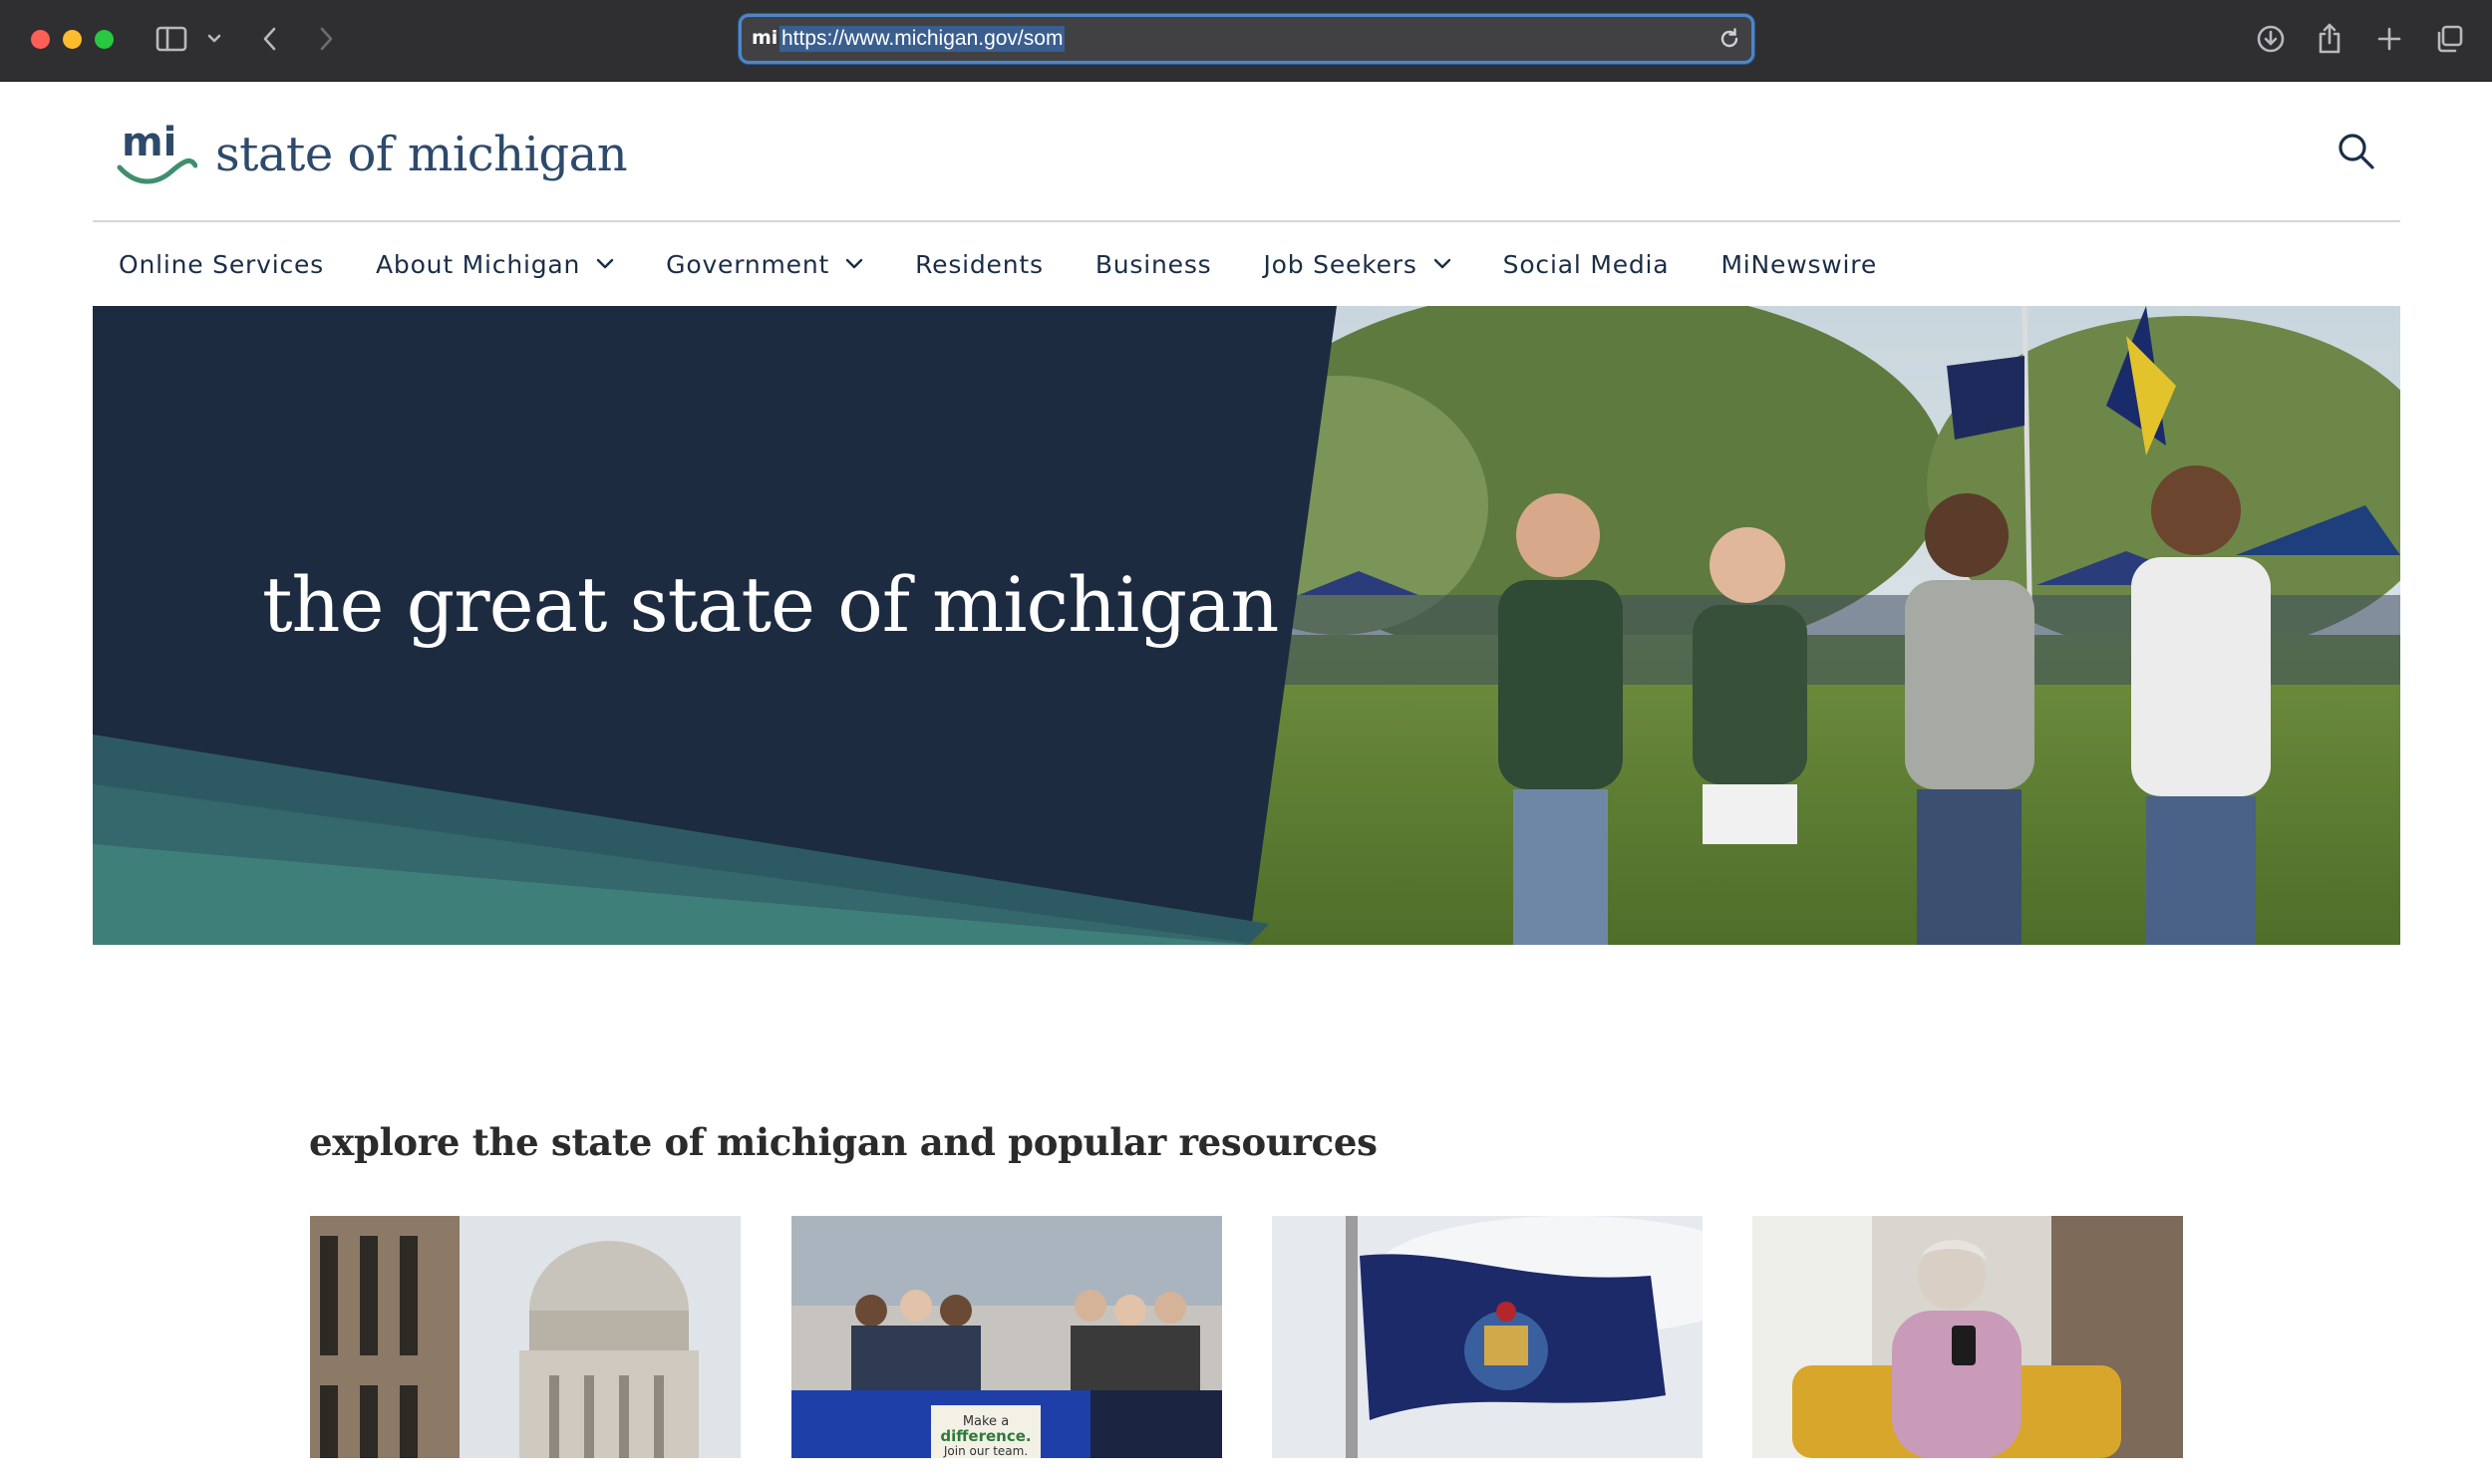 The height and width of the screenshot is (1484, 2492). Describe the element at coordinates (2271, 39) in the screenshot. I see `downloads-icon` at that location.